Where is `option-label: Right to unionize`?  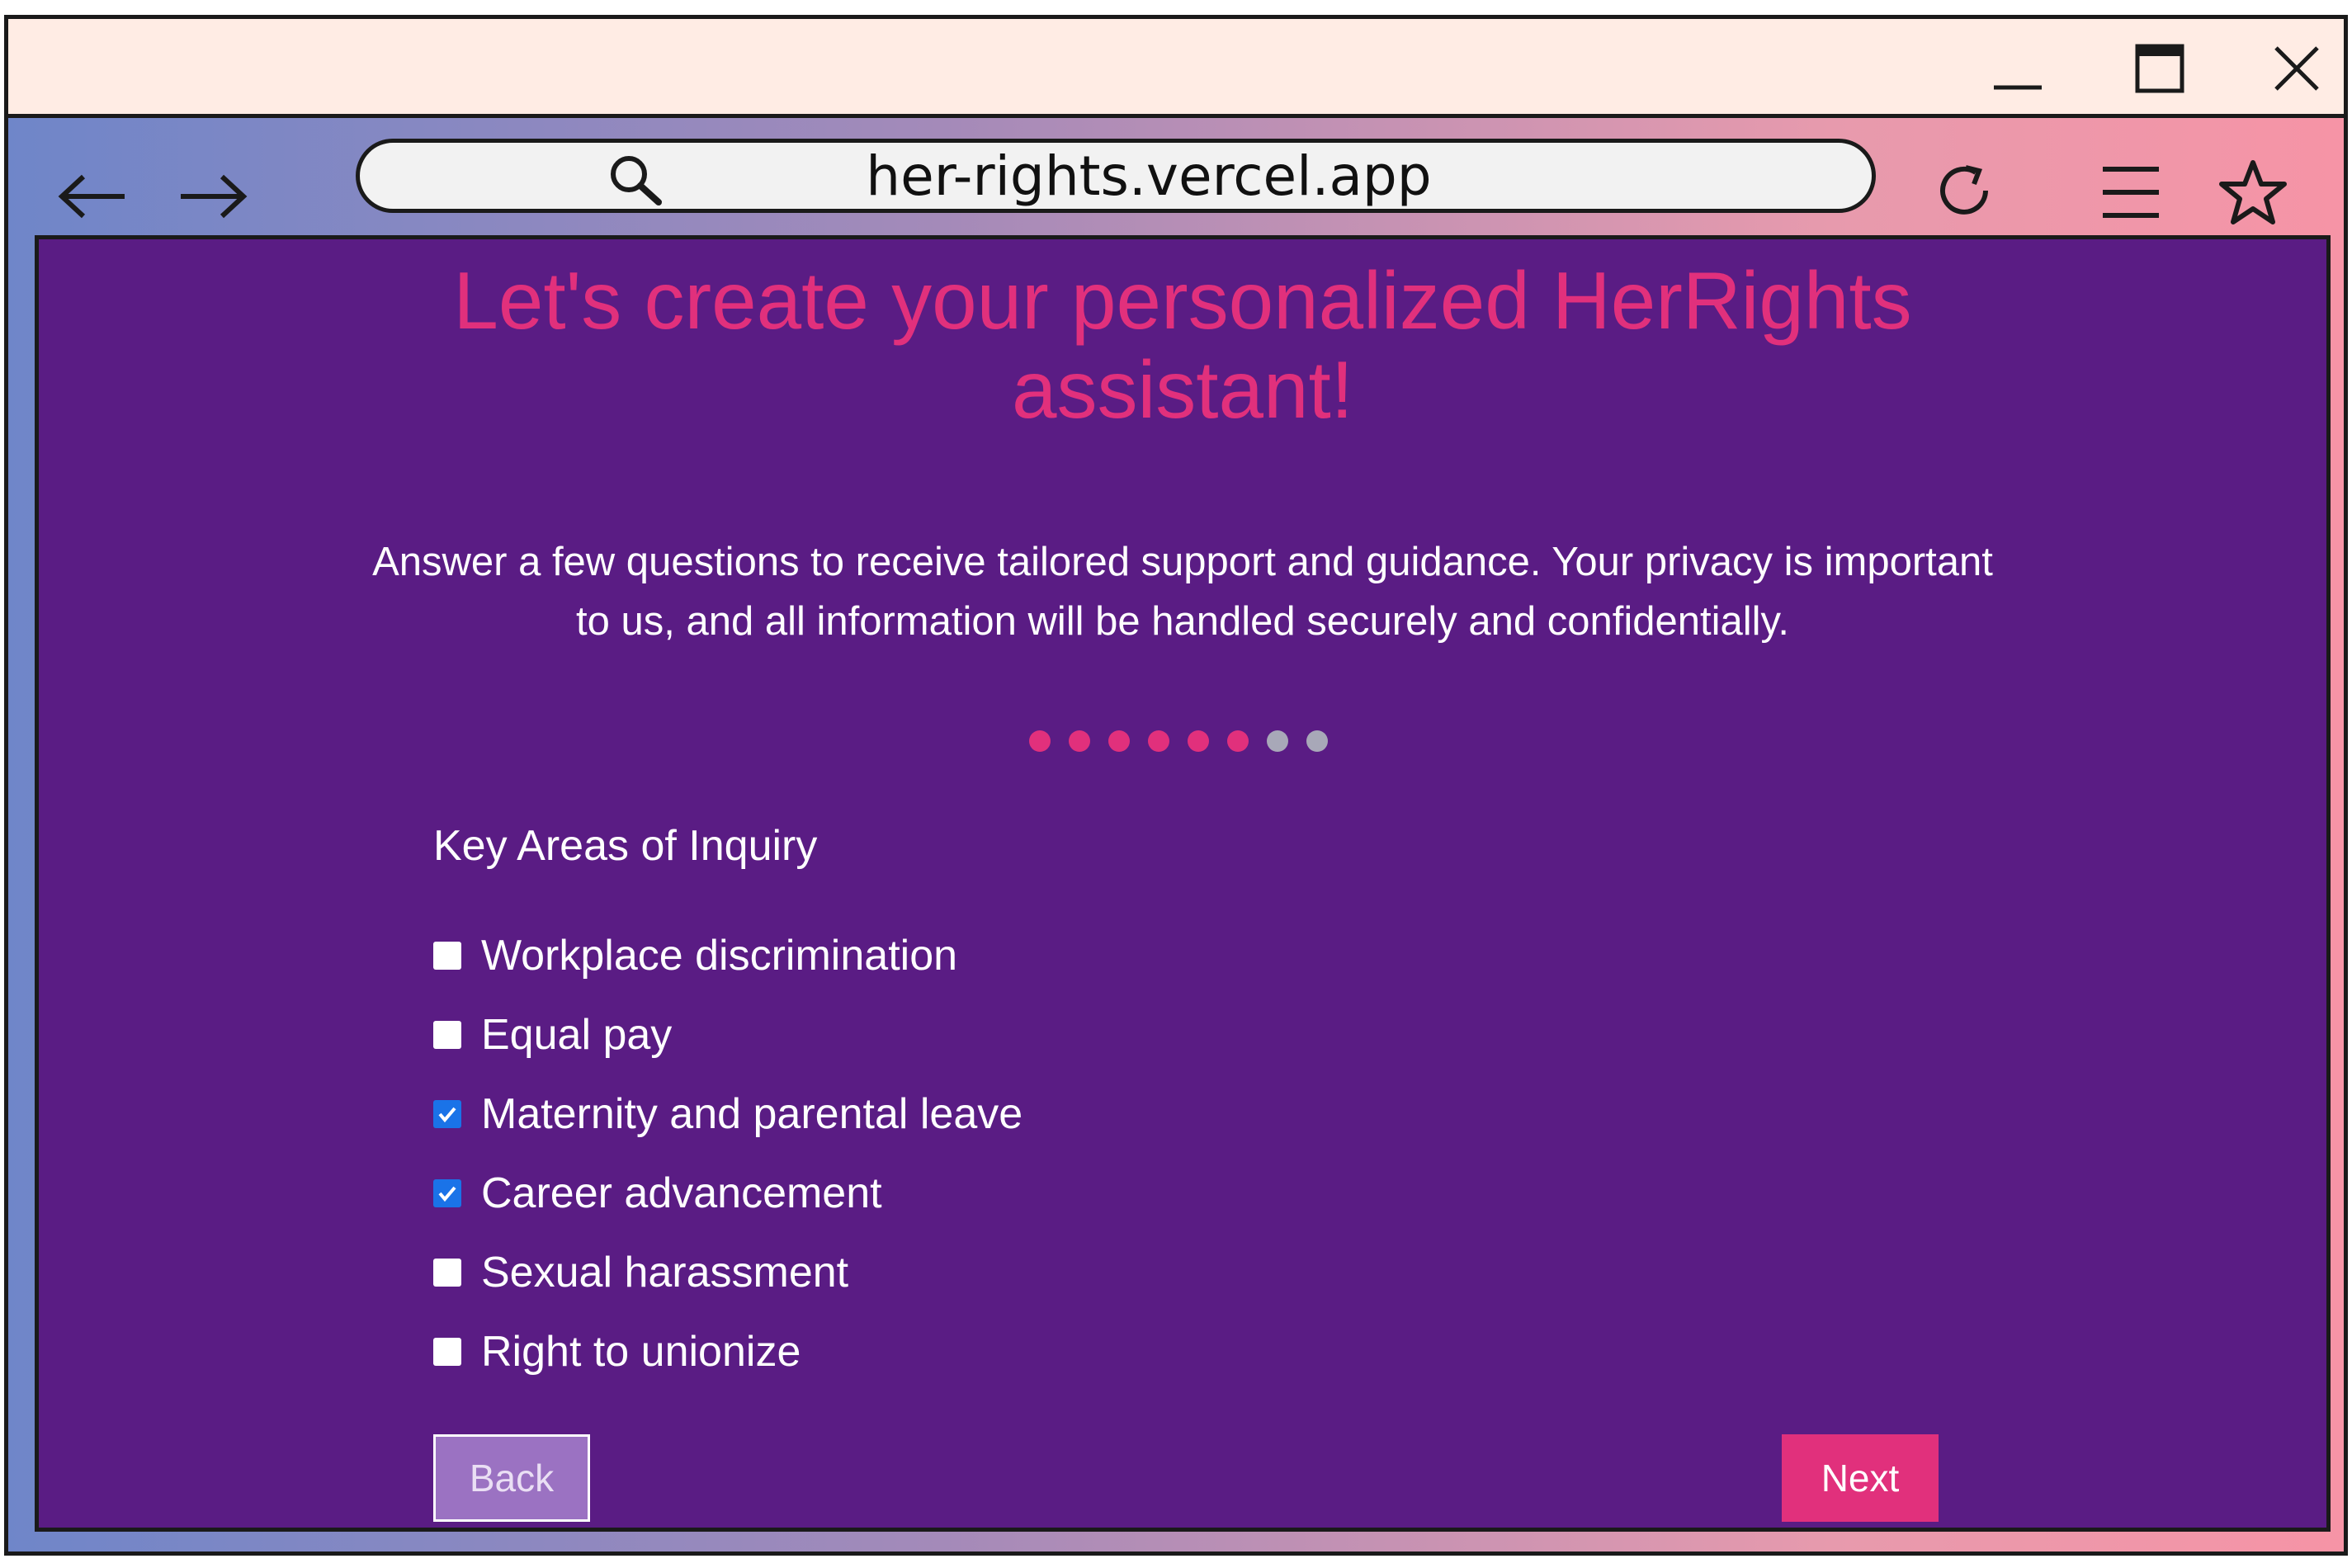
option-label: Right to unionize is located at coordinates (641, 1352).